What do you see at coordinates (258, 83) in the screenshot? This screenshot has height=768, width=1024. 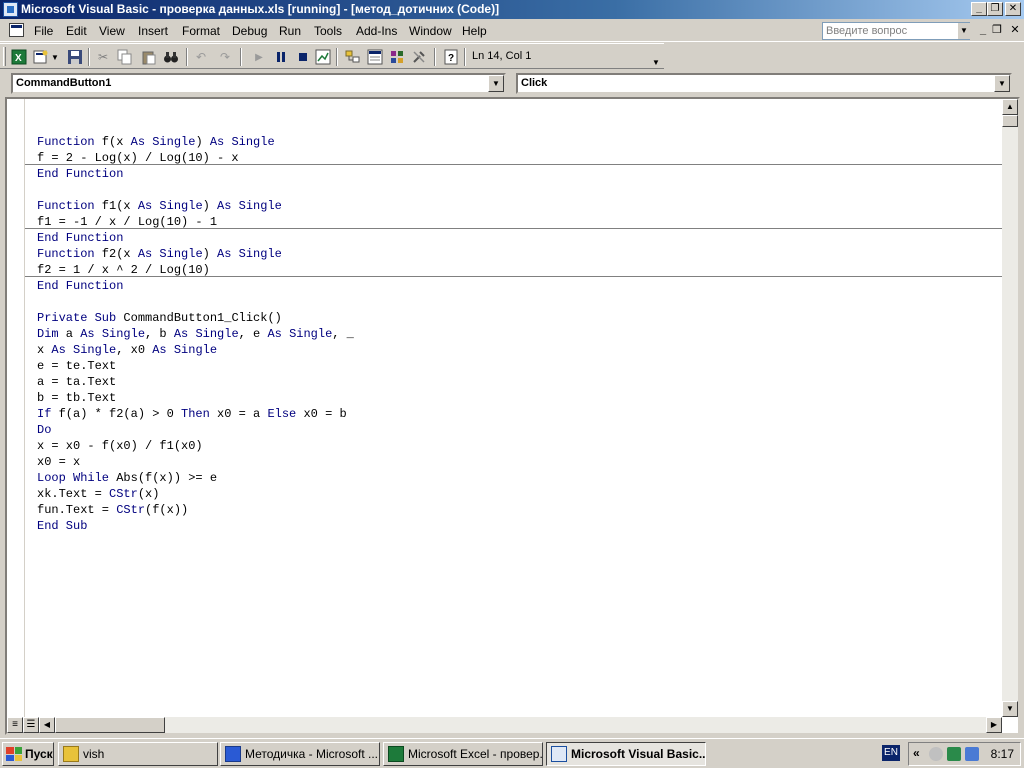 I see `object-combo: CommandButton1 ▼` at bounding box center [258, 83].